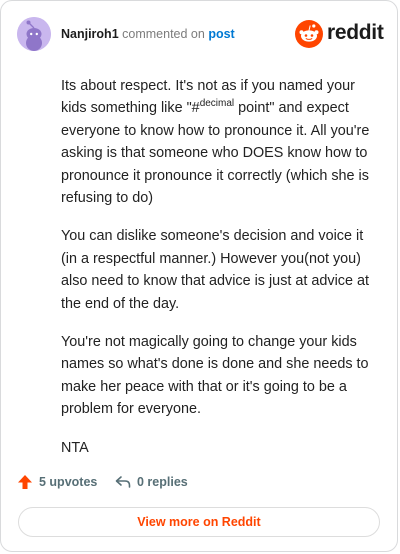  Describe the element at coordinates (217, 104) in the screenshot. I see `superscript-decimal: decimal` at that location.